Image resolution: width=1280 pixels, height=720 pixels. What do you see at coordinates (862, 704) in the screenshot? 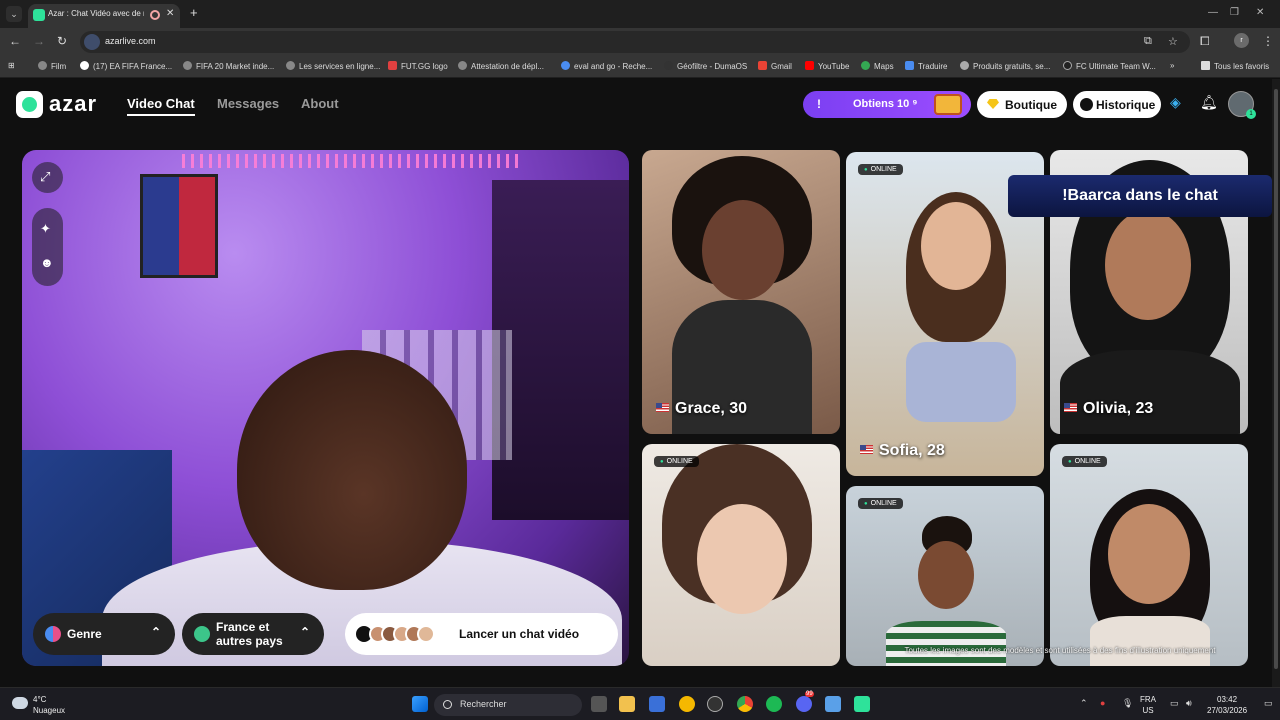
I see `azar-app-icon` at bounding box center [862, 704].